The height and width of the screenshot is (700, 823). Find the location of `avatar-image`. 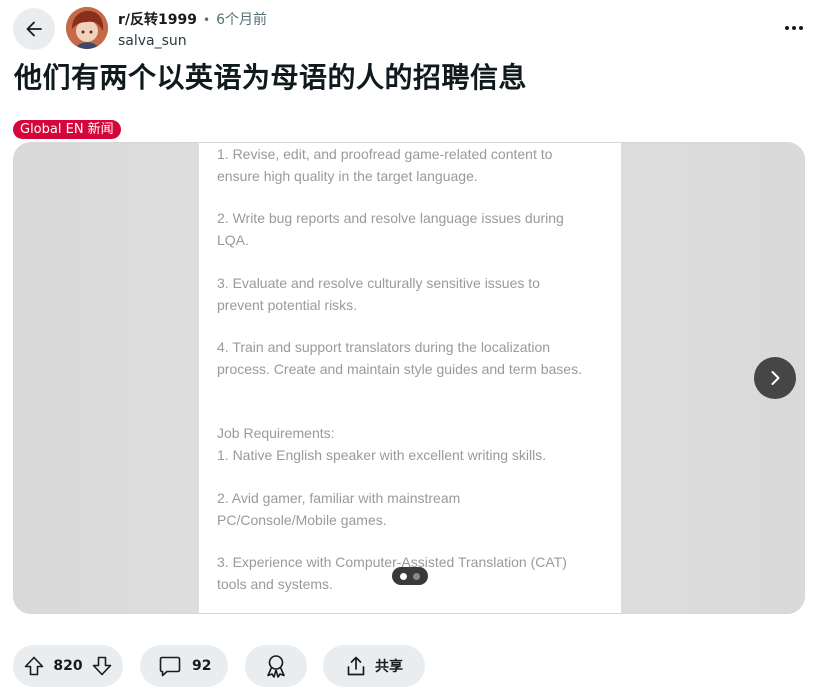

avatar-image is located at coordinates (87, 28).